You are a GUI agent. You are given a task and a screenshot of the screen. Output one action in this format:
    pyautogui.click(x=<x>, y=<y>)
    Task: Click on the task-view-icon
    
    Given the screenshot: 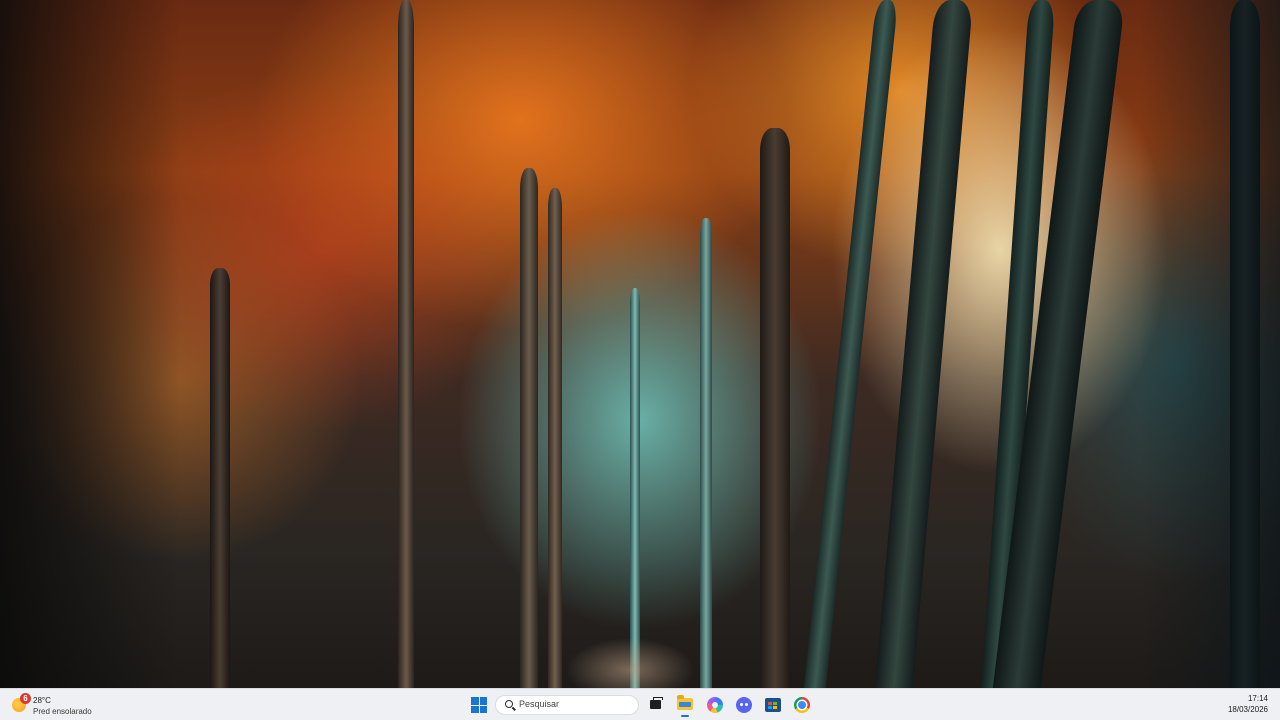 What is the action you would take?
    pyautogui.click(x=656, y=703)
    